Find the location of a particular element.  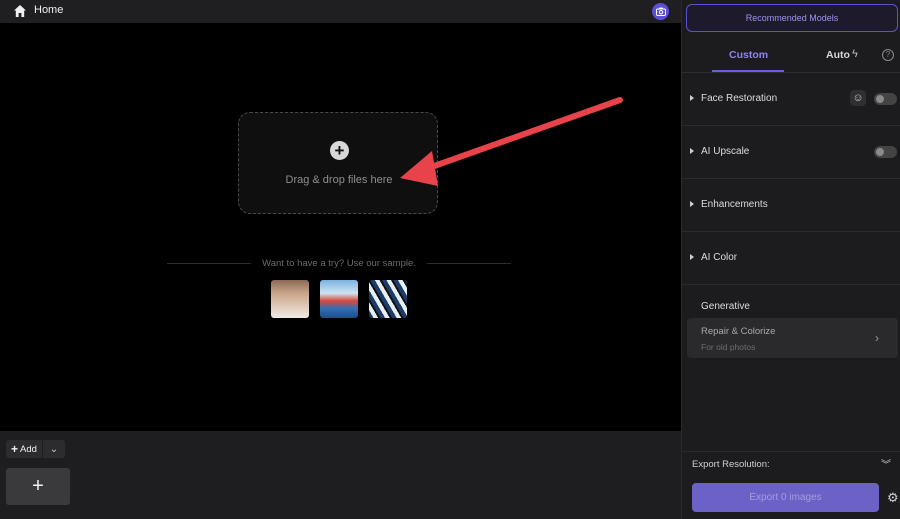

image-tray: + Add ⌄ + is located at coordinates (340, 475).